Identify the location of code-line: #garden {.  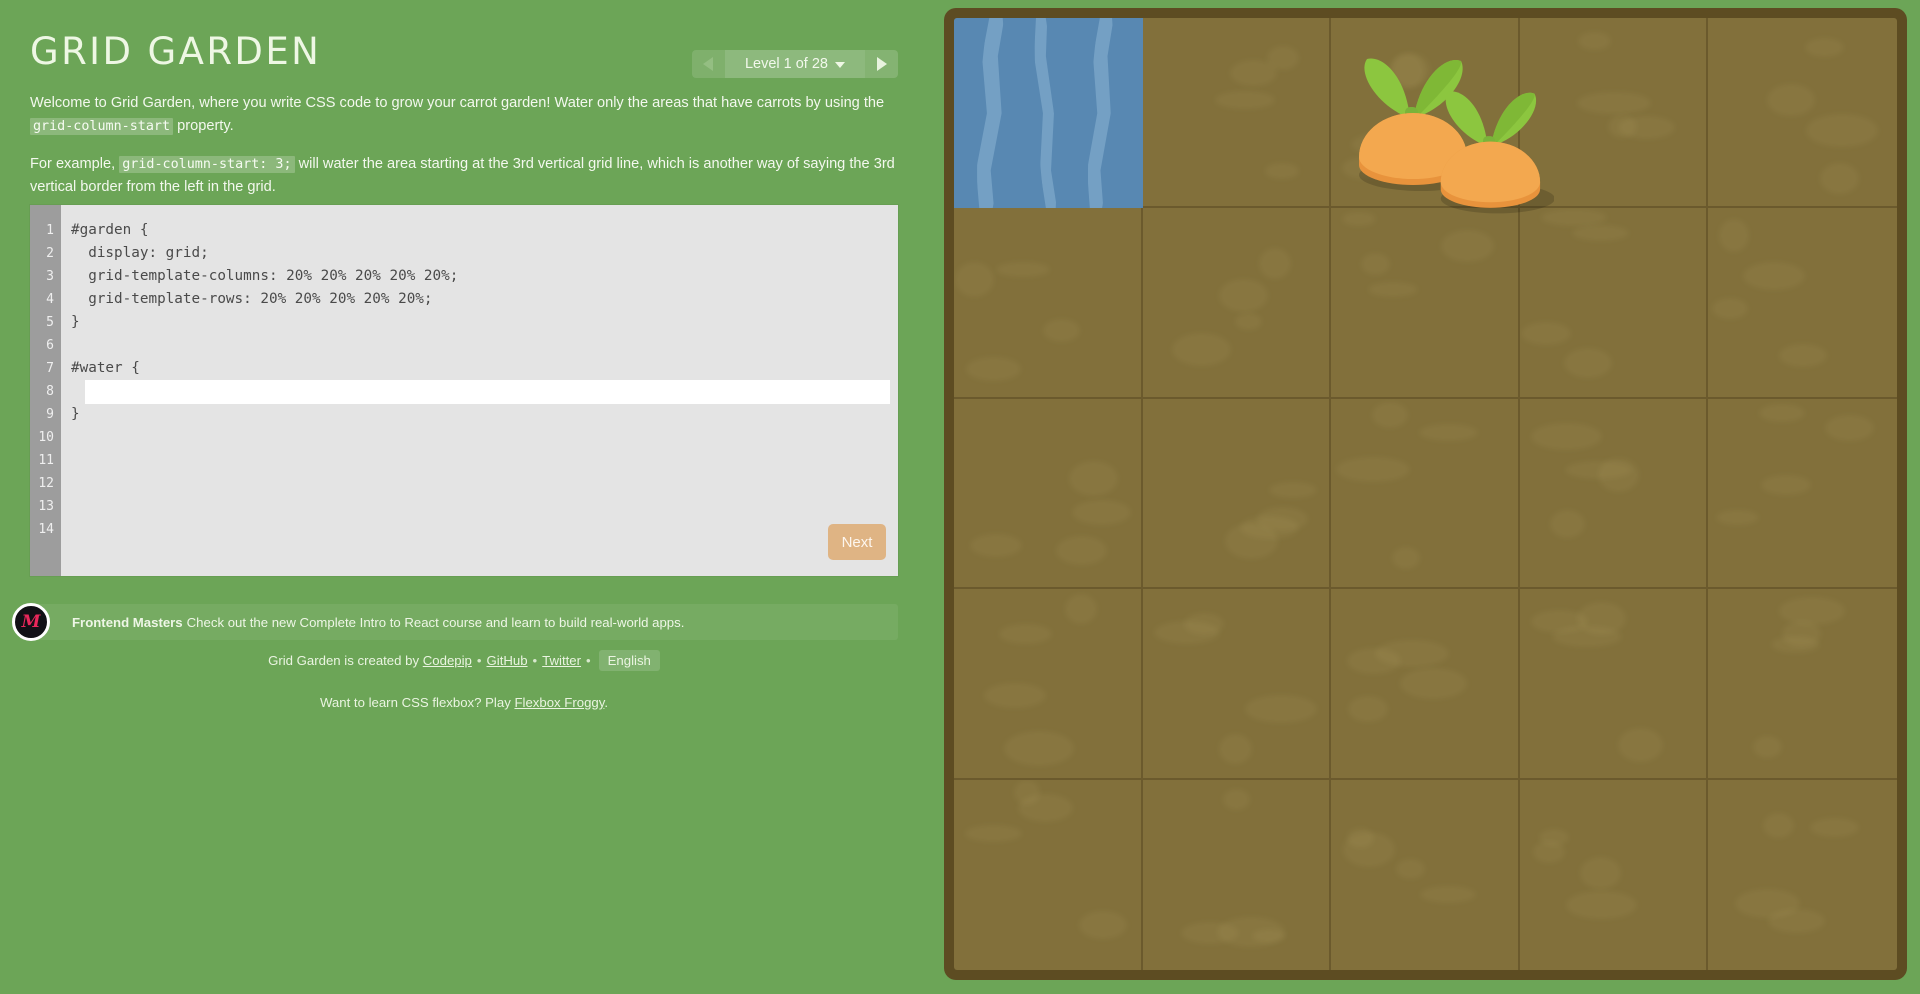
(110, 230).